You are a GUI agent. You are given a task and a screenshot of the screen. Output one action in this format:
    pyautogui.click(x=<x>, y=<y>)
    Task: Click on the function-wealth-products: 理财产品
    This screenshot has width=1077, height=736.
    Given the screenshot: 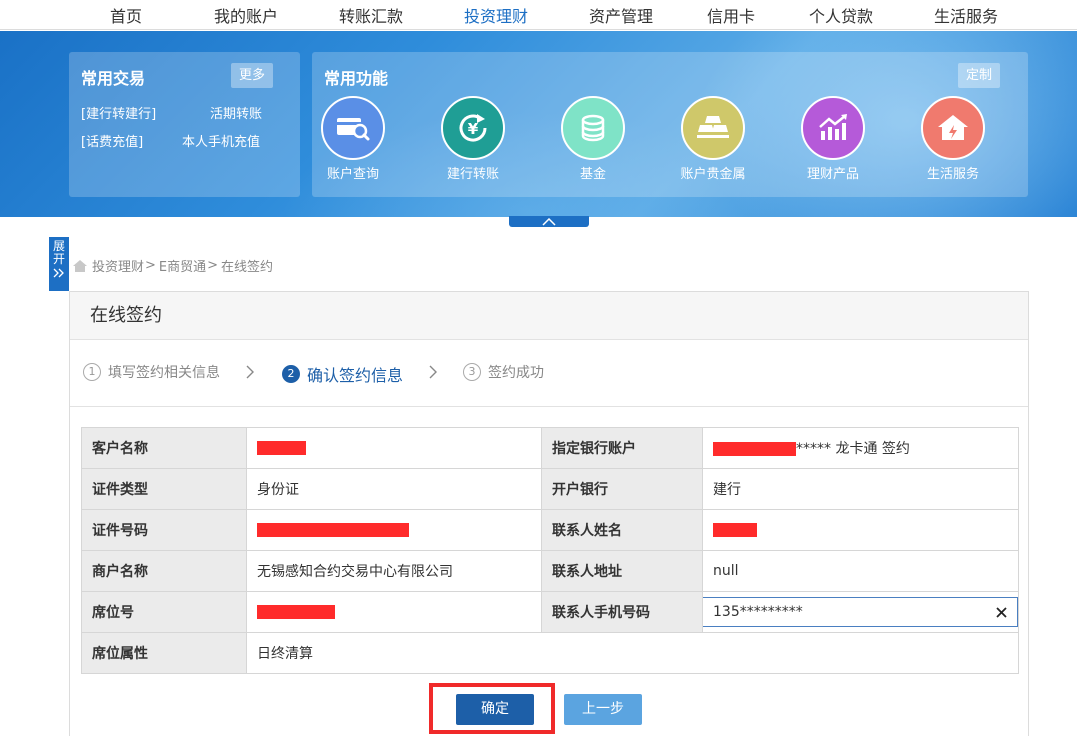 What is the action you would take?
    pyautogui.click(x=833, y=139)
    